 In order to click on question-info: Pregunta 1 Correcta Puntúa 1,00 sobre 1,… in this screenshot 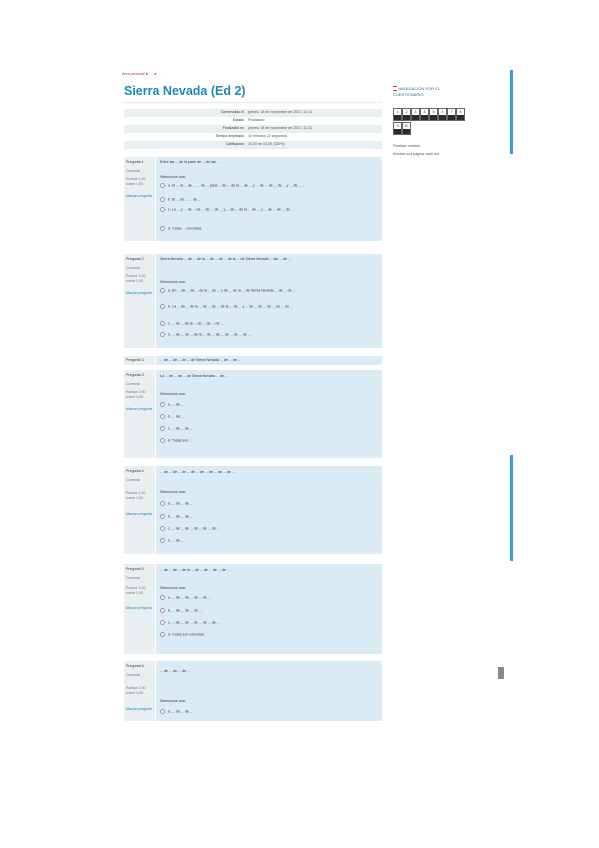, I will do `click(139, 199)`.